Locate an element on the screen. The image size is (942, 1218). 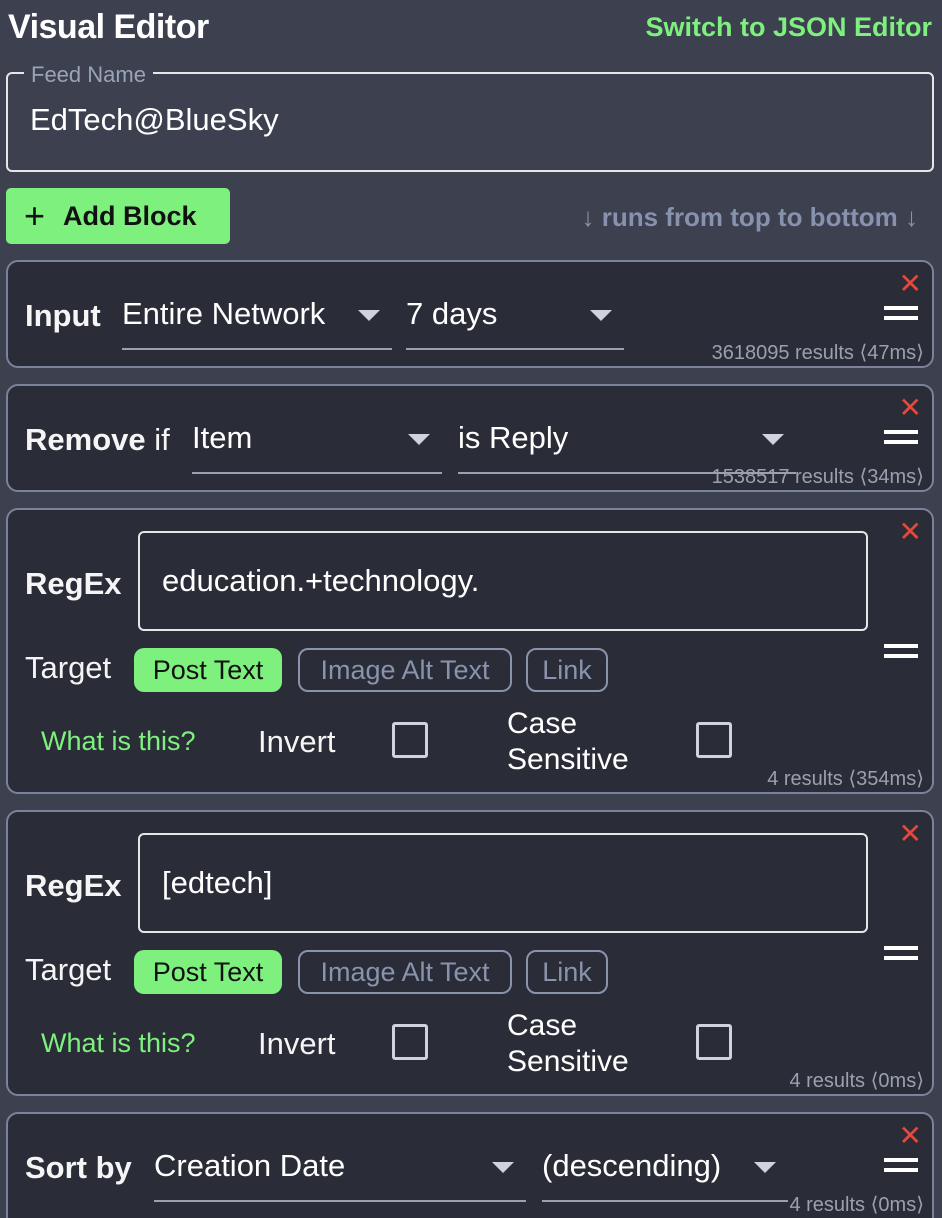
sort-order-value: (descending) is located at coordinates (632, 1165).